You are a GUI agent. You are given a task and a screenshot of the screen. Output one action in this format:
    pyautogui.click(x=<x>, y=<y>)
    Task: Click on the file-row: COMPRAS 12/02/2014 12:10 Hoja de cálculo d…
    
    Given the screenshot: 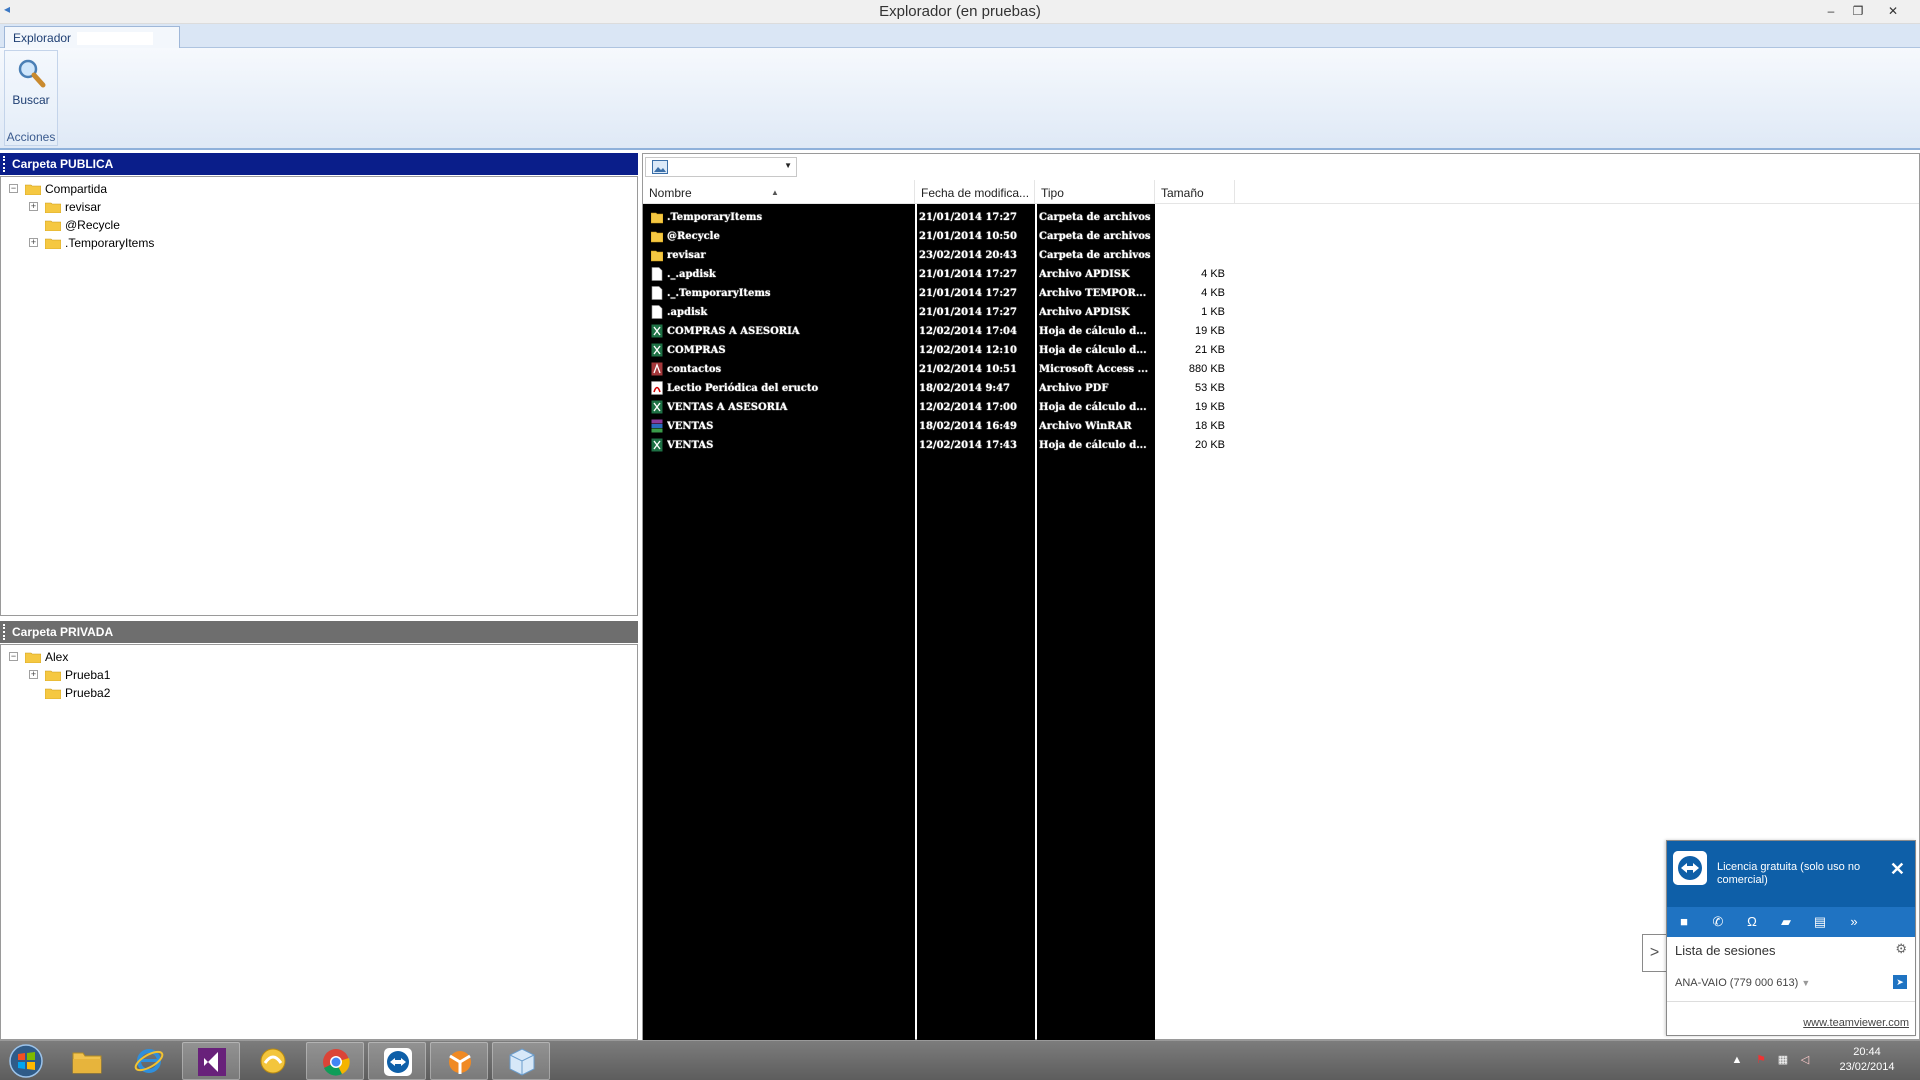 What is the action you would take?
    pyautogui.click(x=1143, y=350)
    